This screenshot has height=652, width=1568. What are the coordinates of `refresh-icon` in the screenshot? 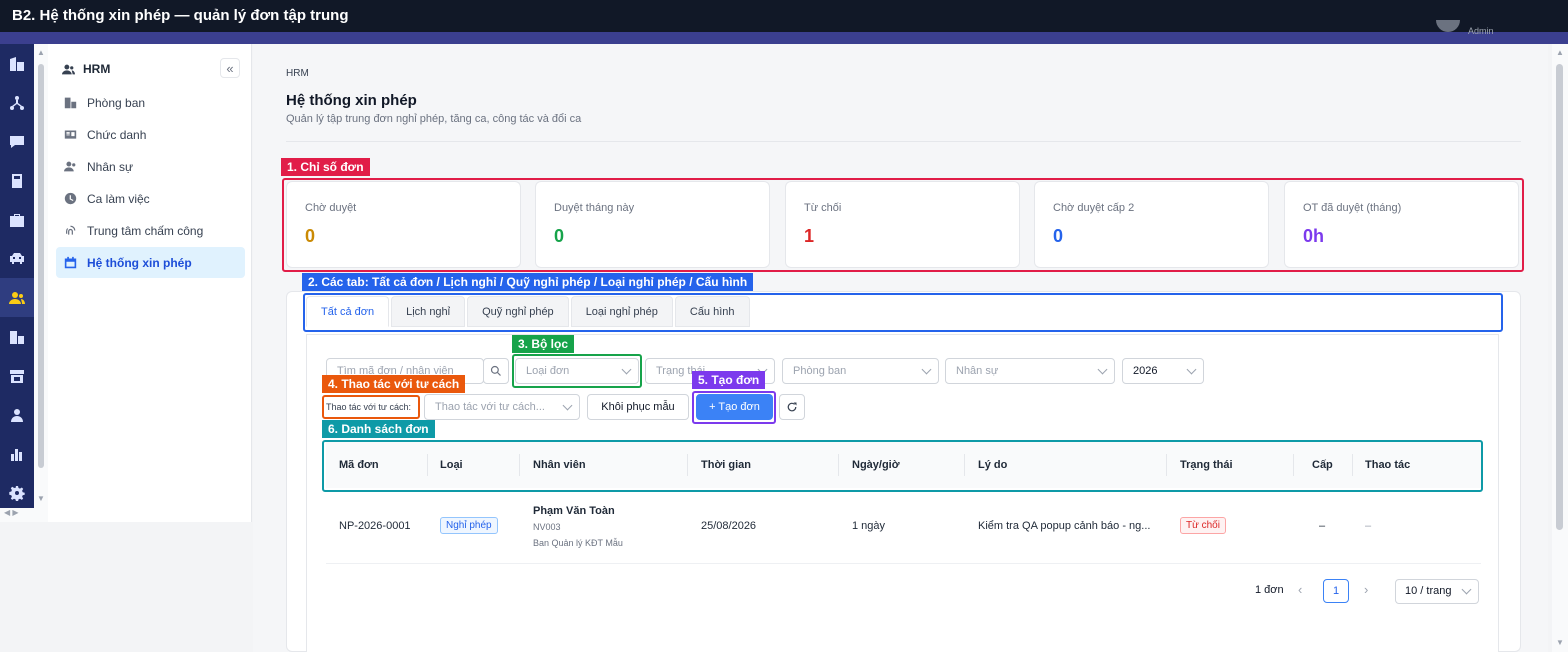 It's located at (792, 407).